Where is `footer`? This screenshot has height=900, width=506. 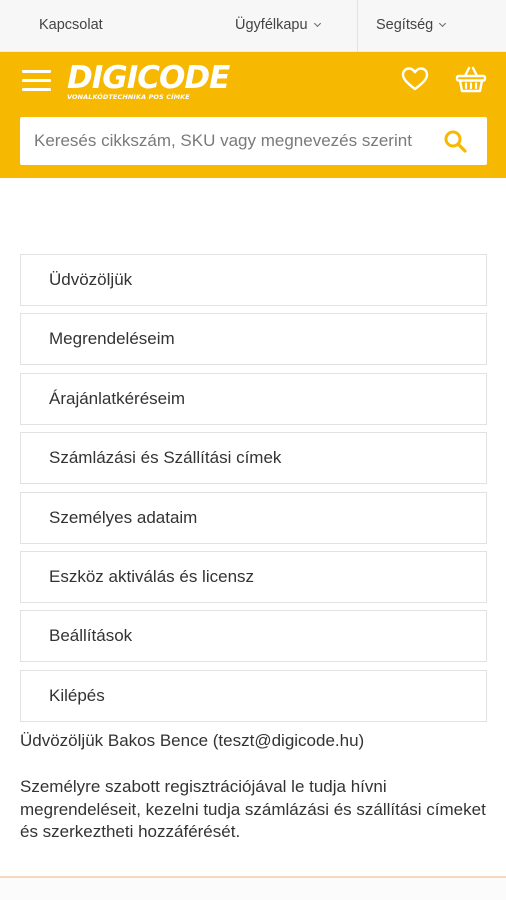 footer is located at coordinates (253, 889).